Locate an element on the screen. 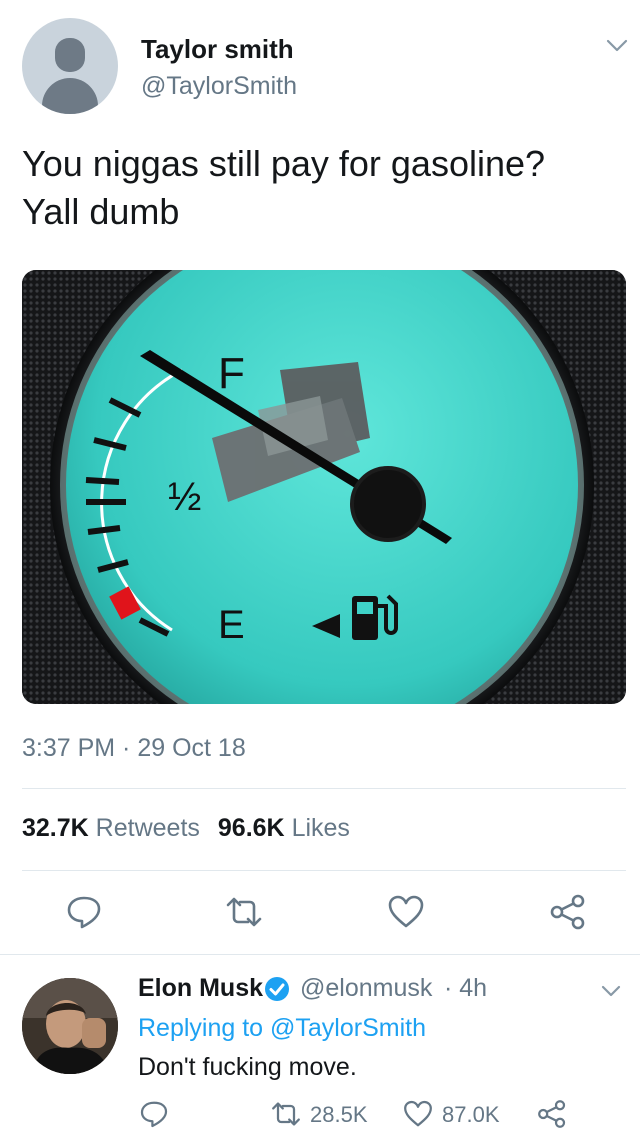  replying-to: Replying to @TaylorSmith is located at coordinates (282, 1028).